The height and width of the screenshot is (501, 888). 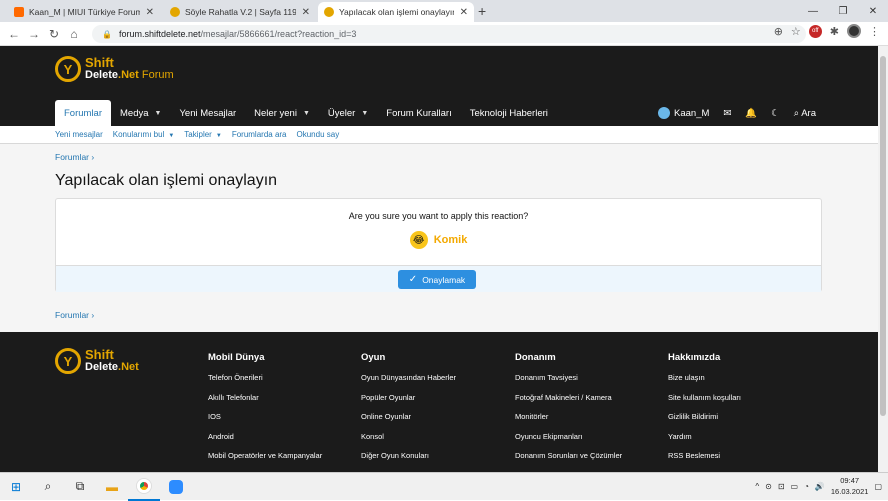 What do you see at coordinates (265, 383) in the screenshot?
I see `footer-link: Telefon Önerileri` at bounding box center [265, 383].